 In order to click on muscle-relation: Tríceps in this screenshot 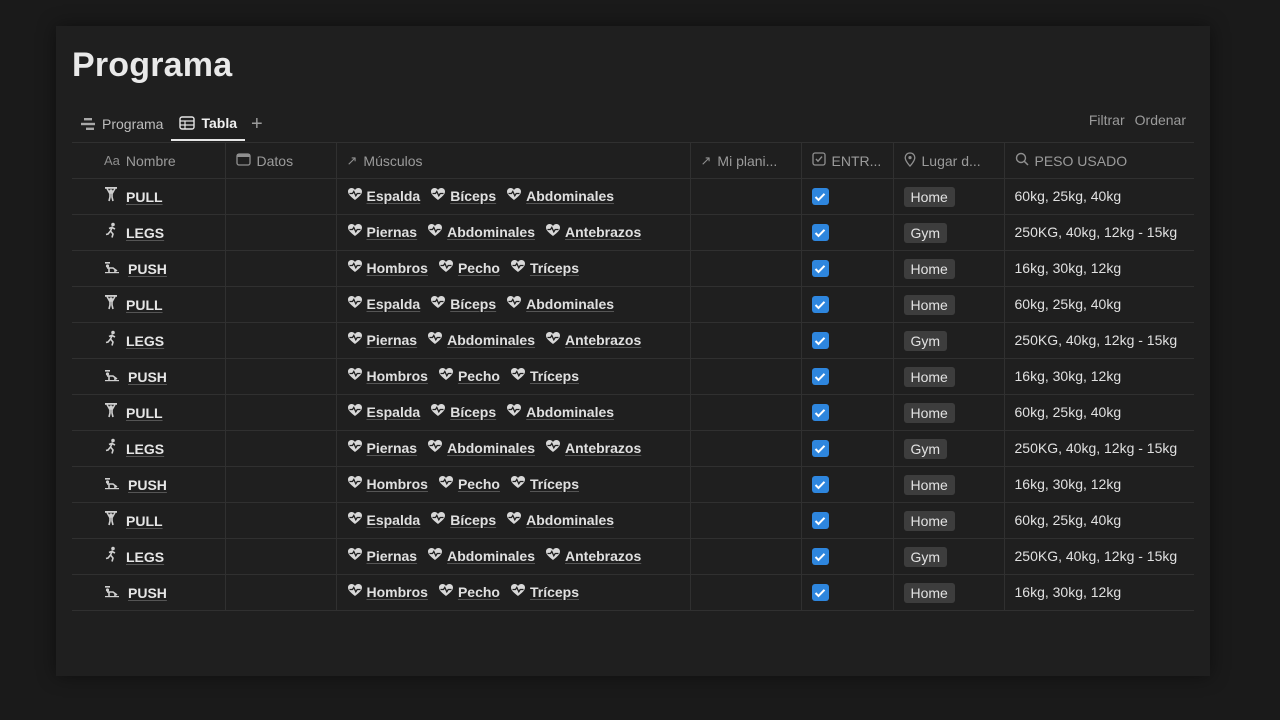, I will do `click(544, 591)`.